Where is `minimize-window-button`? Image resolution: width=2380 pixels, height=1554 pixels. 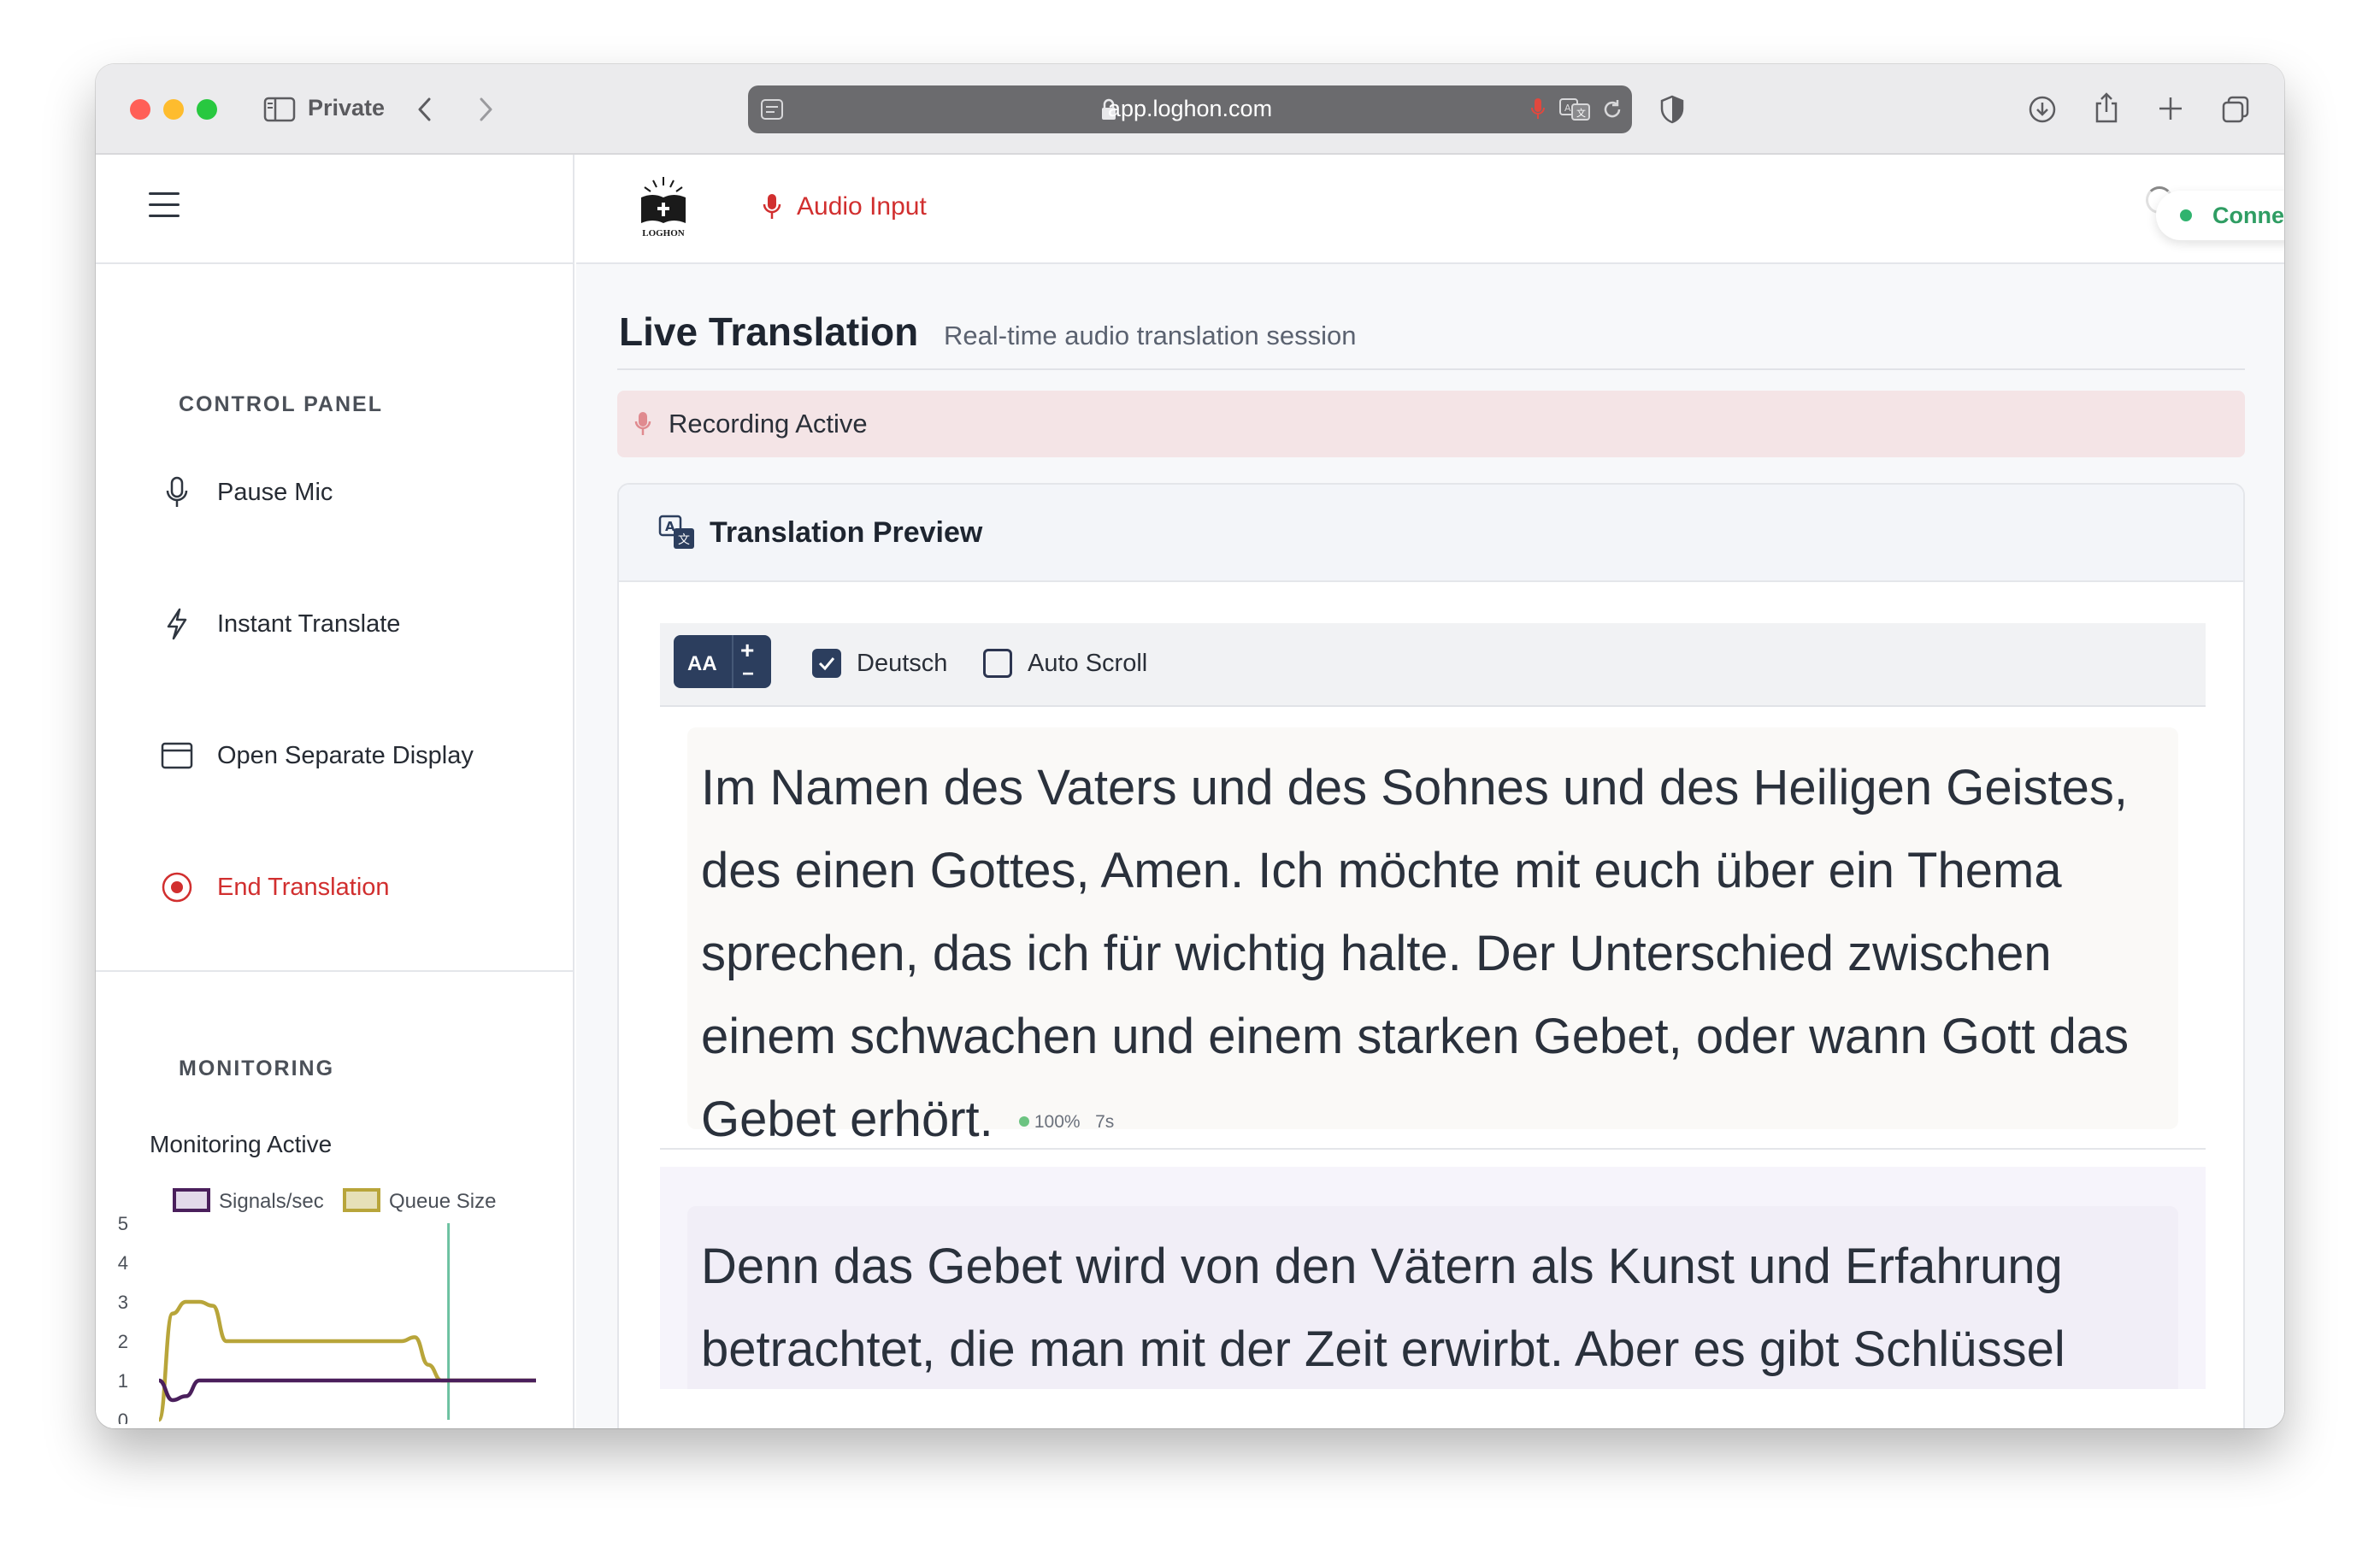 minimize-window-button is located at coordinates (173, 110).